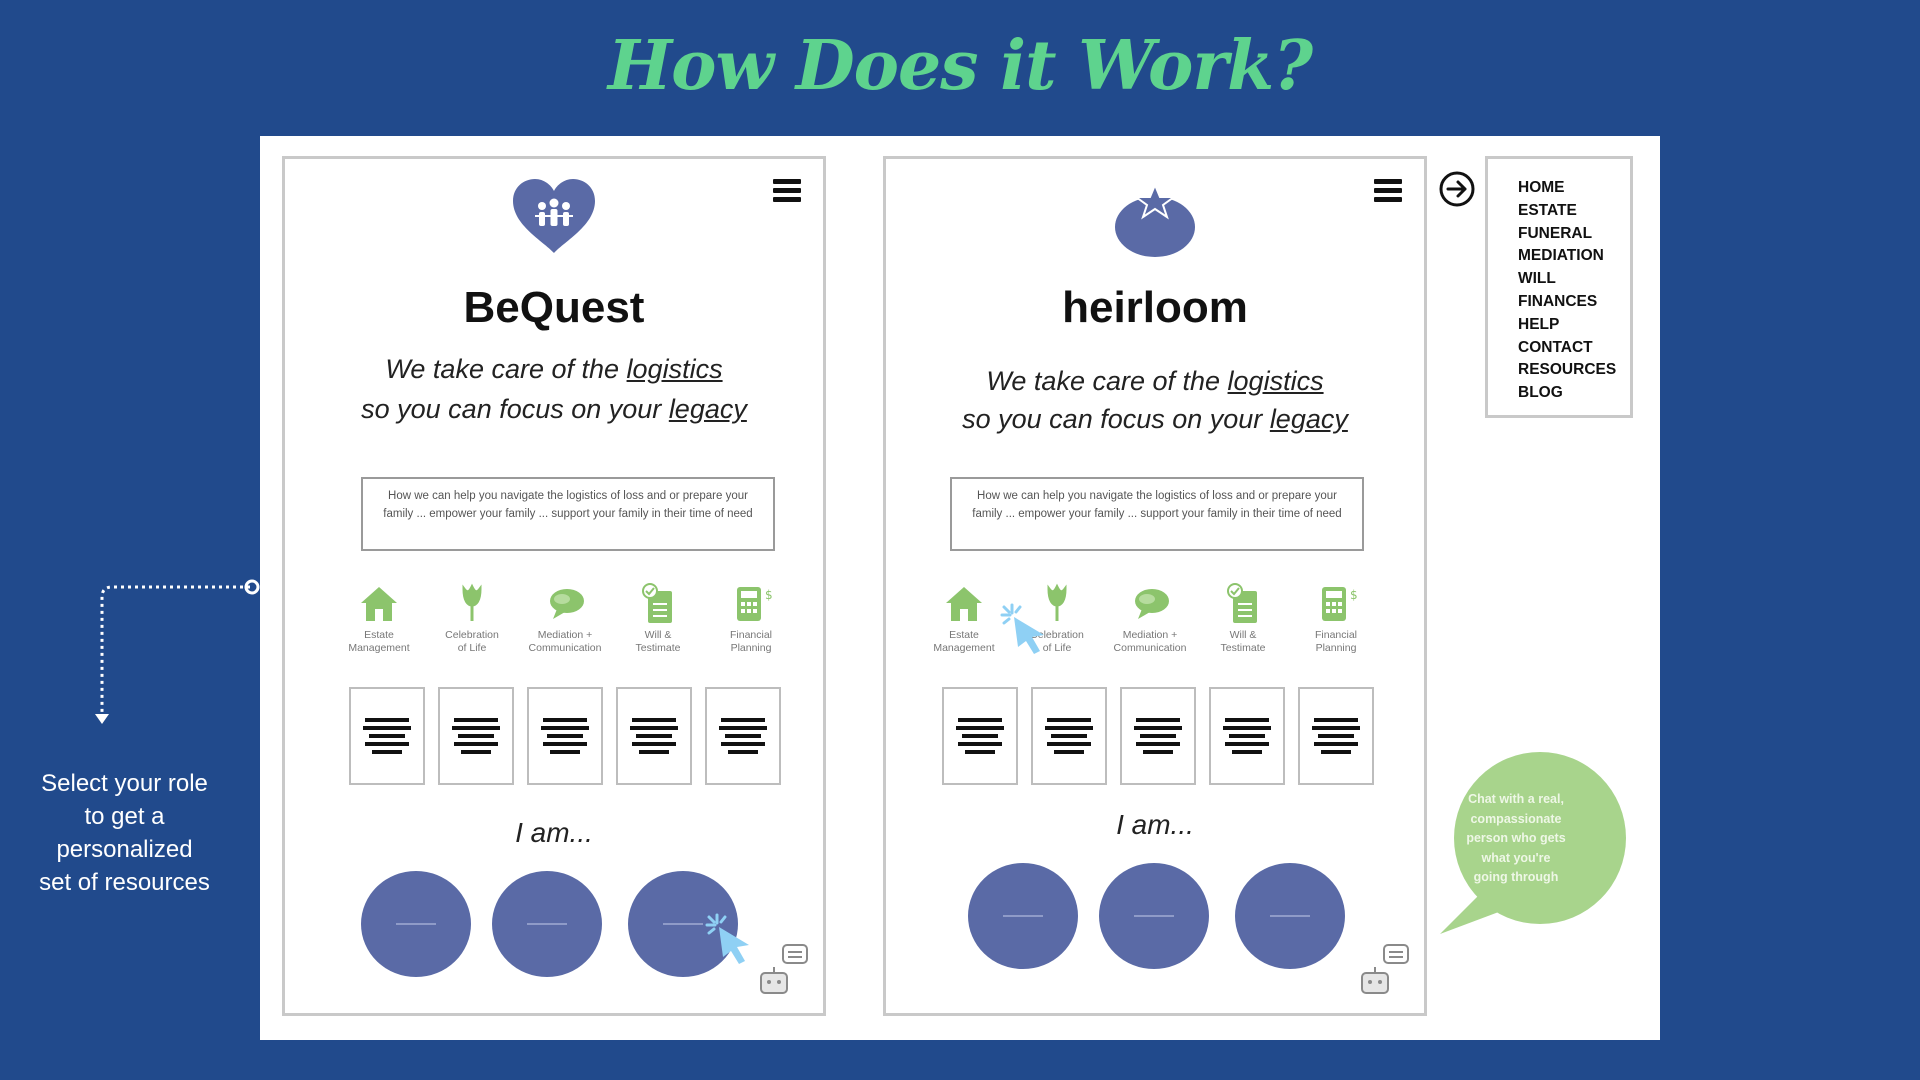 The image size is (1920, 1080). Describe the element at coordinates (124, 849) in the screenshot. I see `side-note-line: personalized` at that location.